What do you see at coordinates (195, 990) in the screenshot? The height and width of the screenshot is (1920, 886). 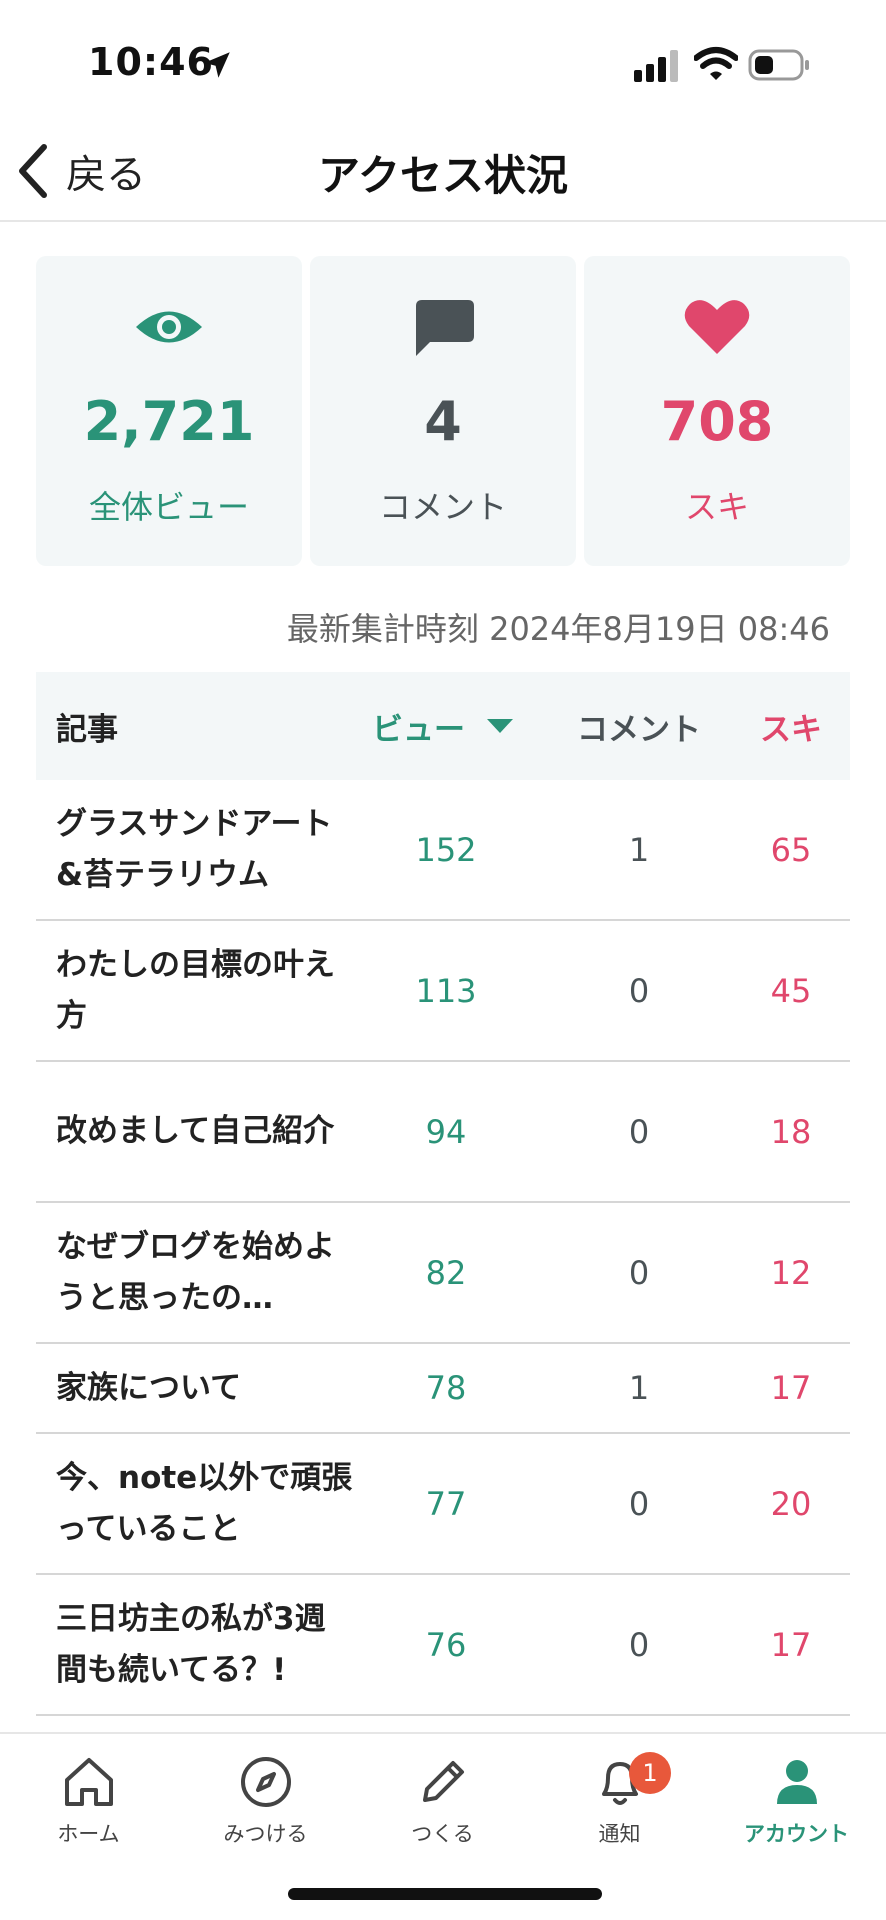 I see `article-title: わたしの目標の叶え方` at bounding box center [195, 990].